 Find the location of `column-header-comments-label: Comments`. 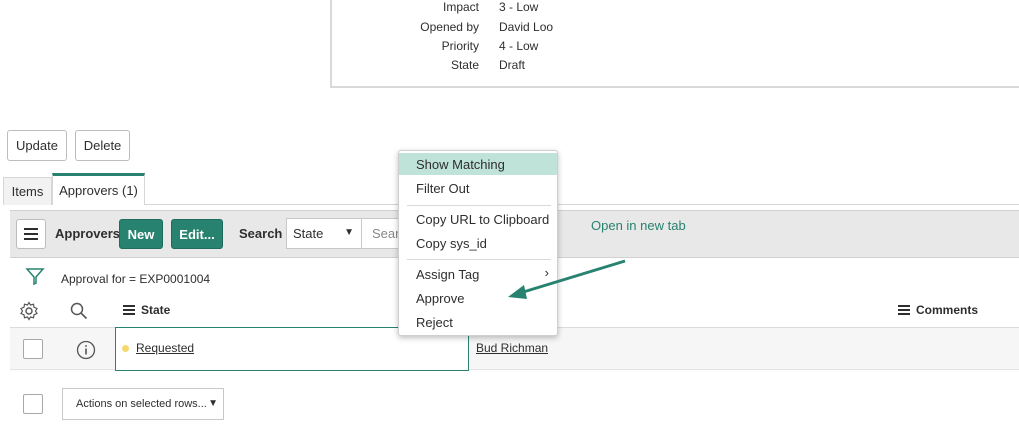

column-header-comments-label: Comments is located at coordinates (947, 310).